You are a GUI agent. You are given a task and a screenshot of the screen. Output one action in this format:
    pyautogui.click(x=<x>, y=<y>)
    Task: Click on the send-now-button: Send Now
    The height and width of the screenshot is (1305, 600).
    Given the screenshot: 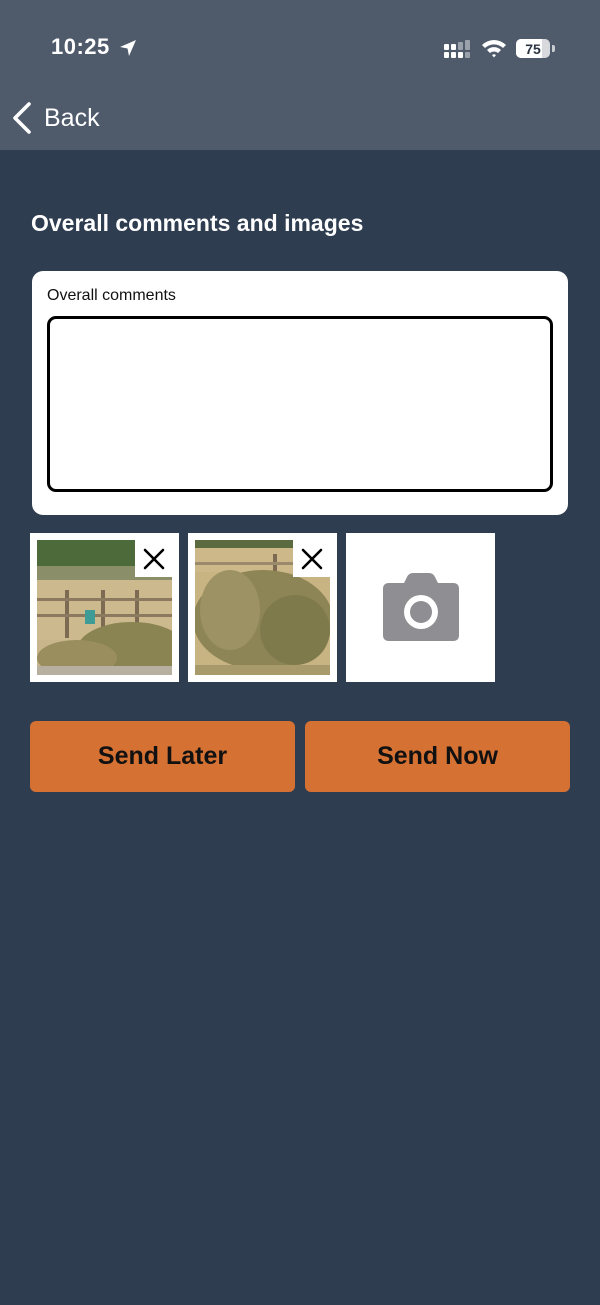 What is the action you would take?
    pyautogui.click(x=437, y=756)
    